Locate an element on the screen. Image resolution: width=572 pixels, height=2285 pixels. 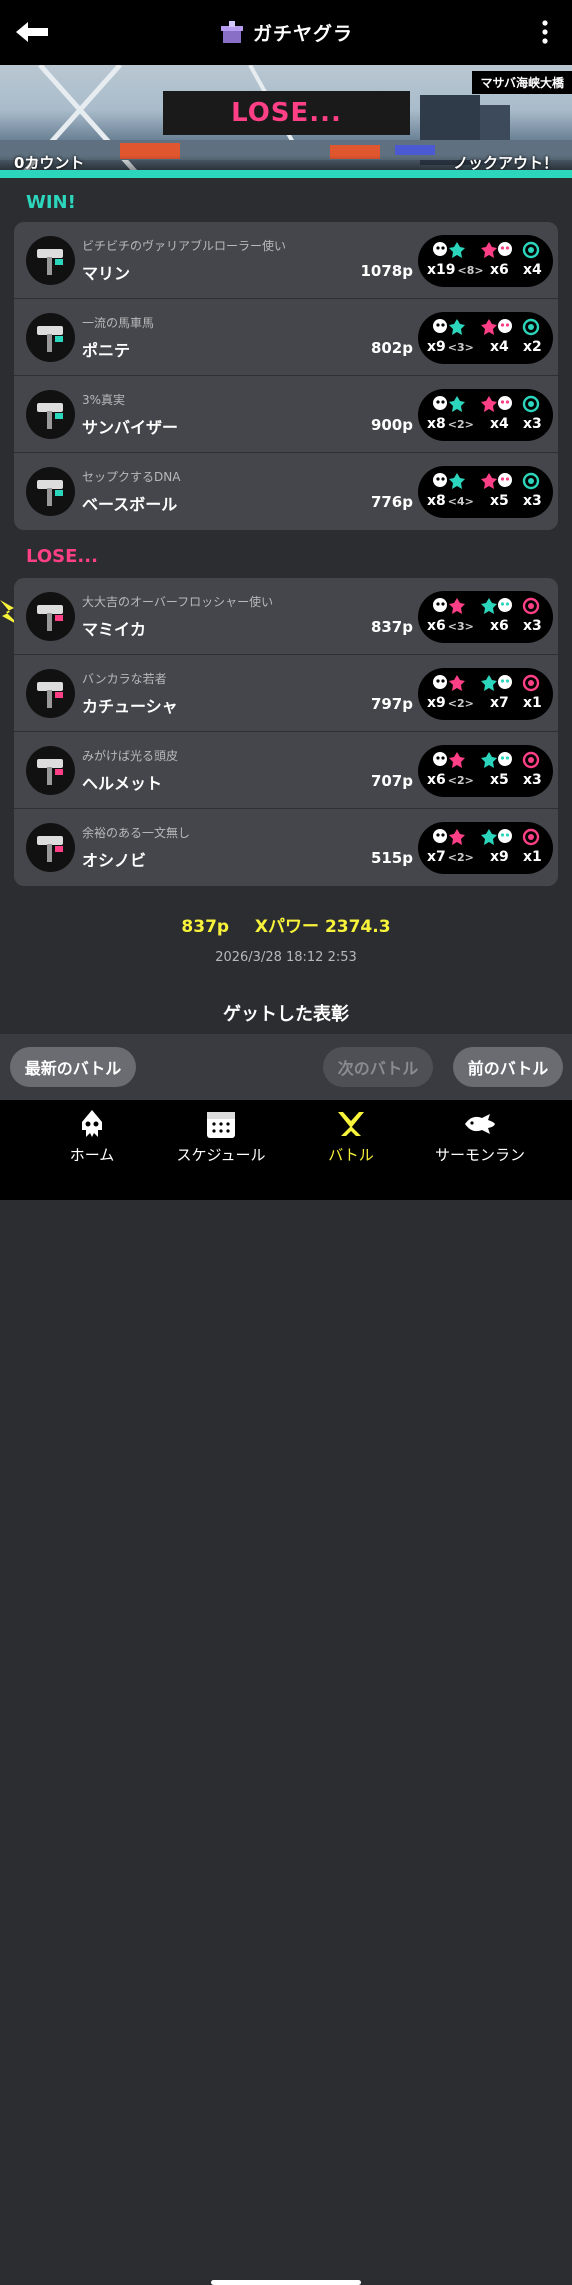
player-row: 3%真実 サンバイザー 900p x8 <2> x4 x3 is located at coordinates (286, 414).